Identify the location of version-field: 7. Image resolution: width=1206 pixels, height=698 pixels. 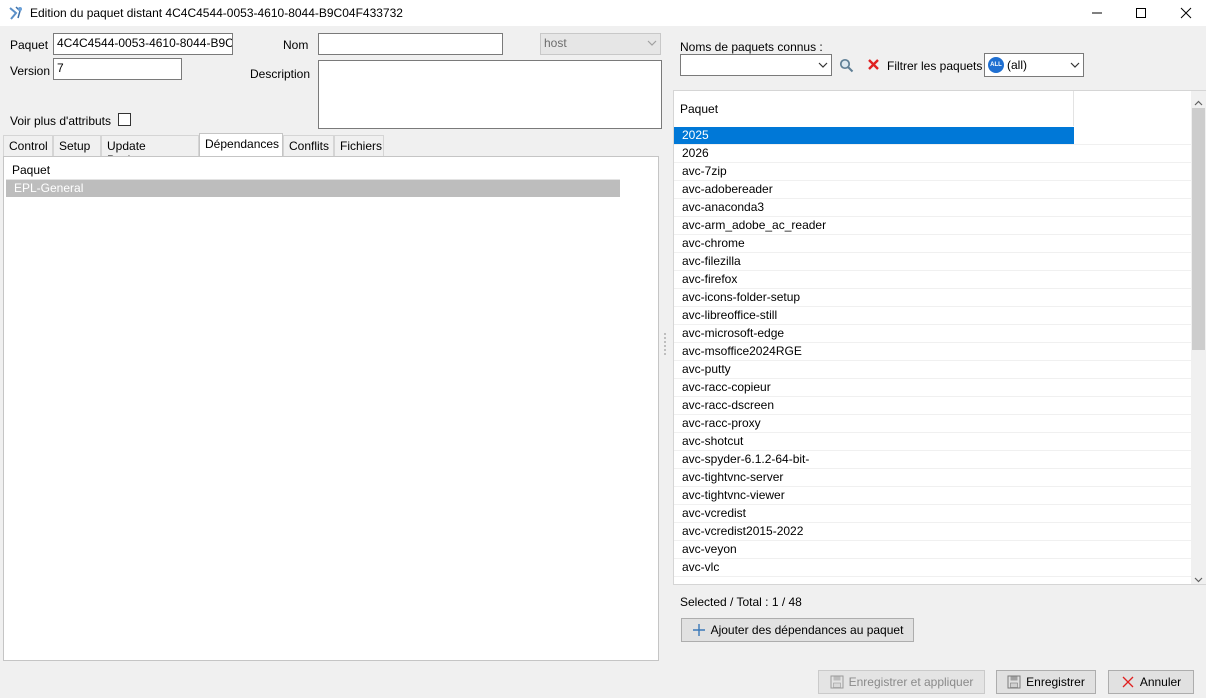
(117, 69).